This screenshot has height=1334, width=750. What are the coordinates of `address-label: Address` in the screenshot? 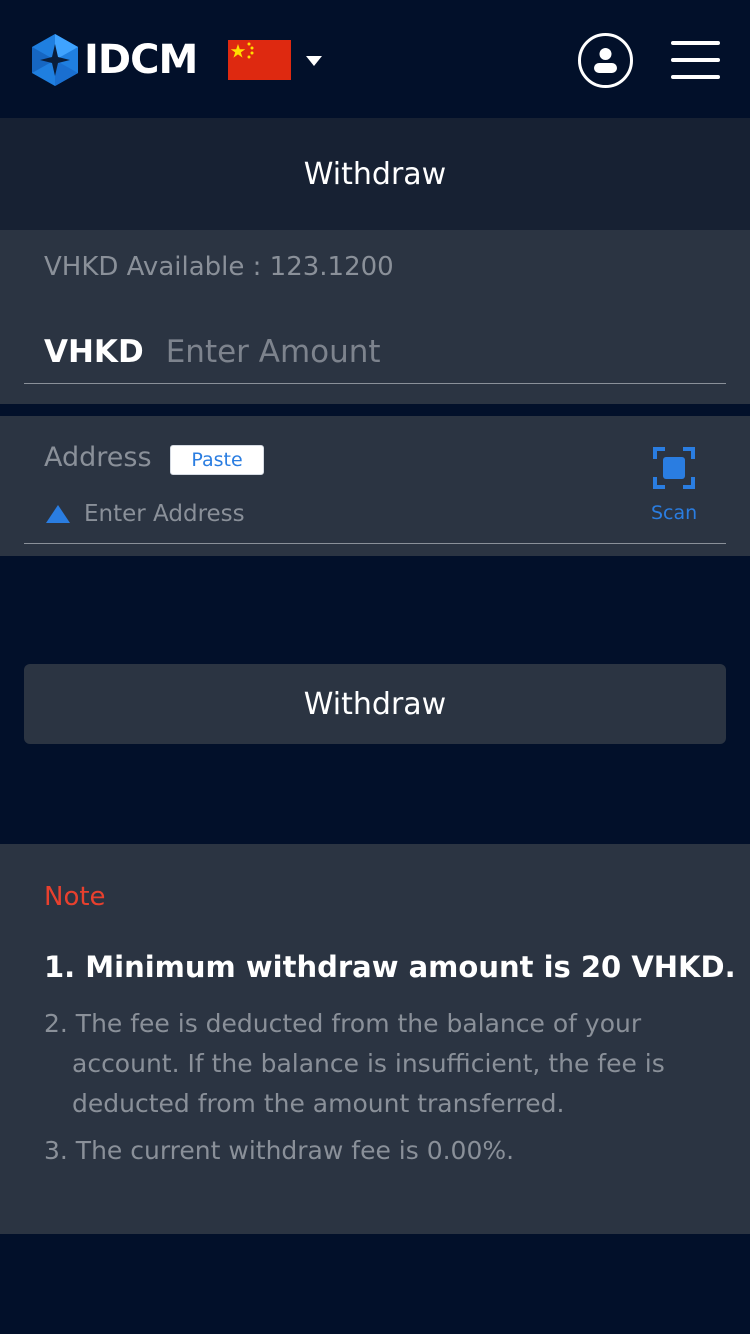 It's located at (98, 457).